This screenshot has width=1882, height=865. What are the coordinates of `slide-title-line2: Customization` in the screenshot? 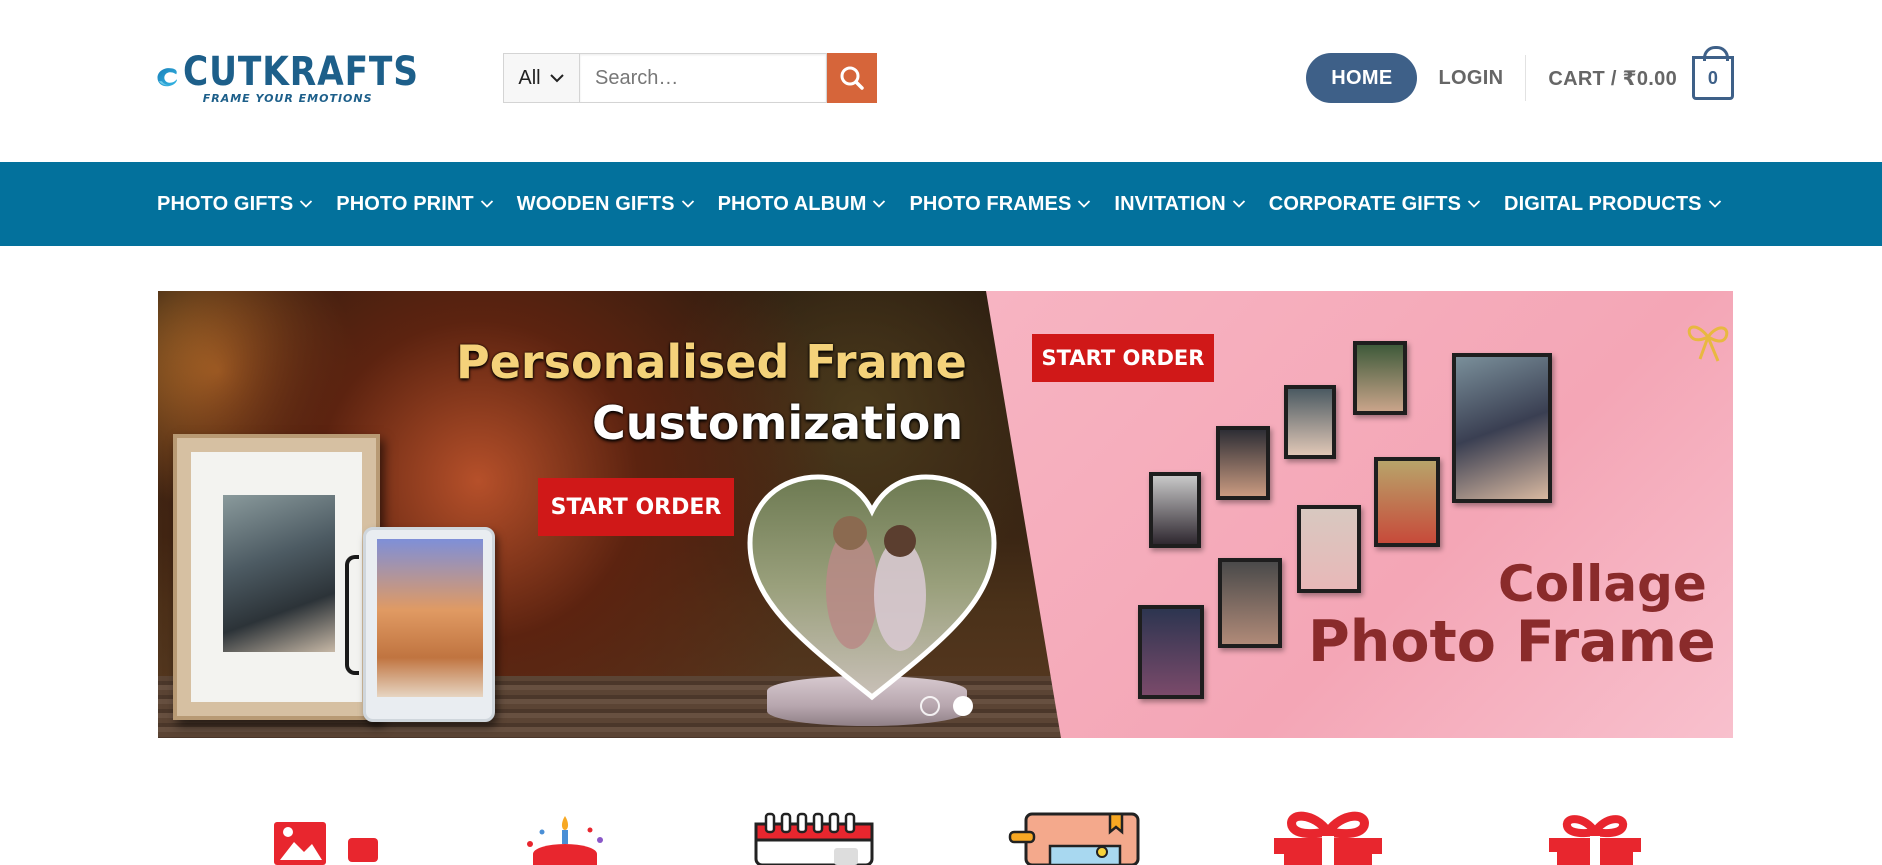 It's located at (778, 423).